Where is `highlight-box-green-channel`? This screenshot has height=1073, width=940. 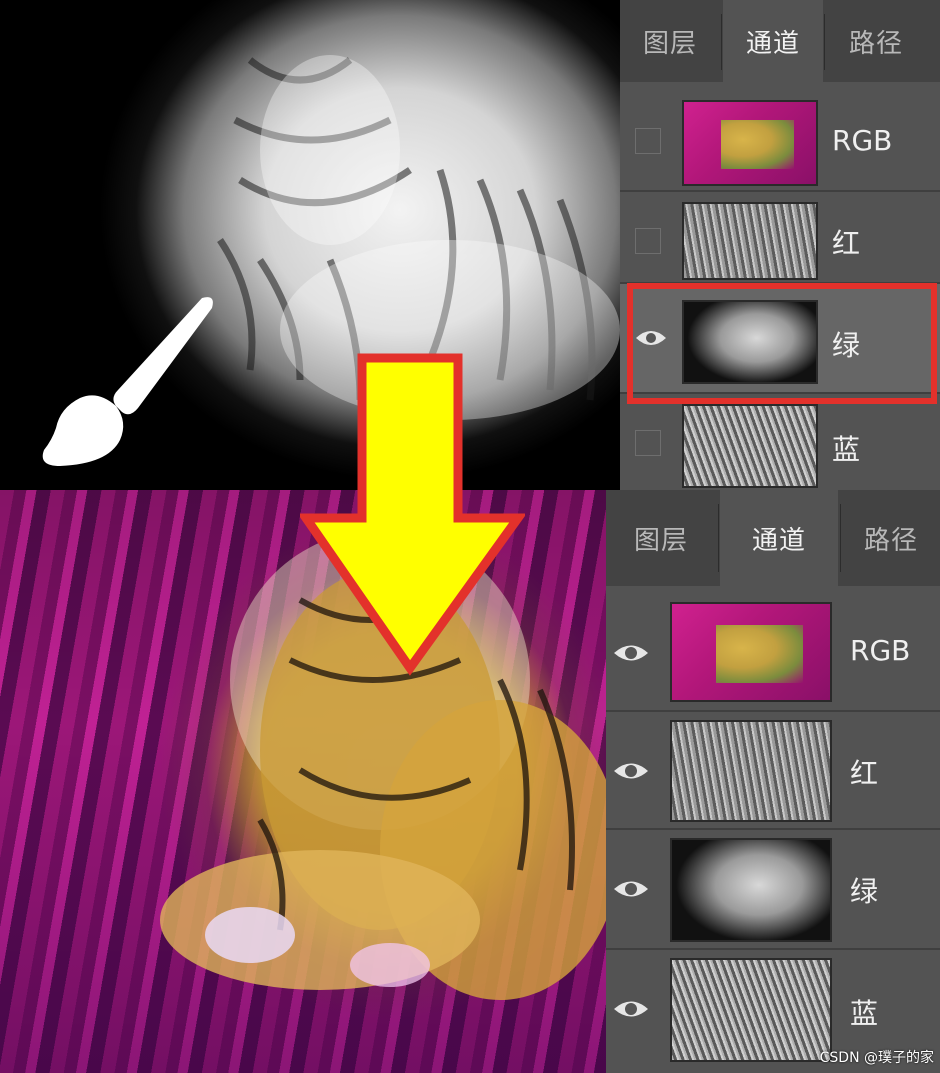 highlight-box-green-channel is located at coordinates (782, 343).